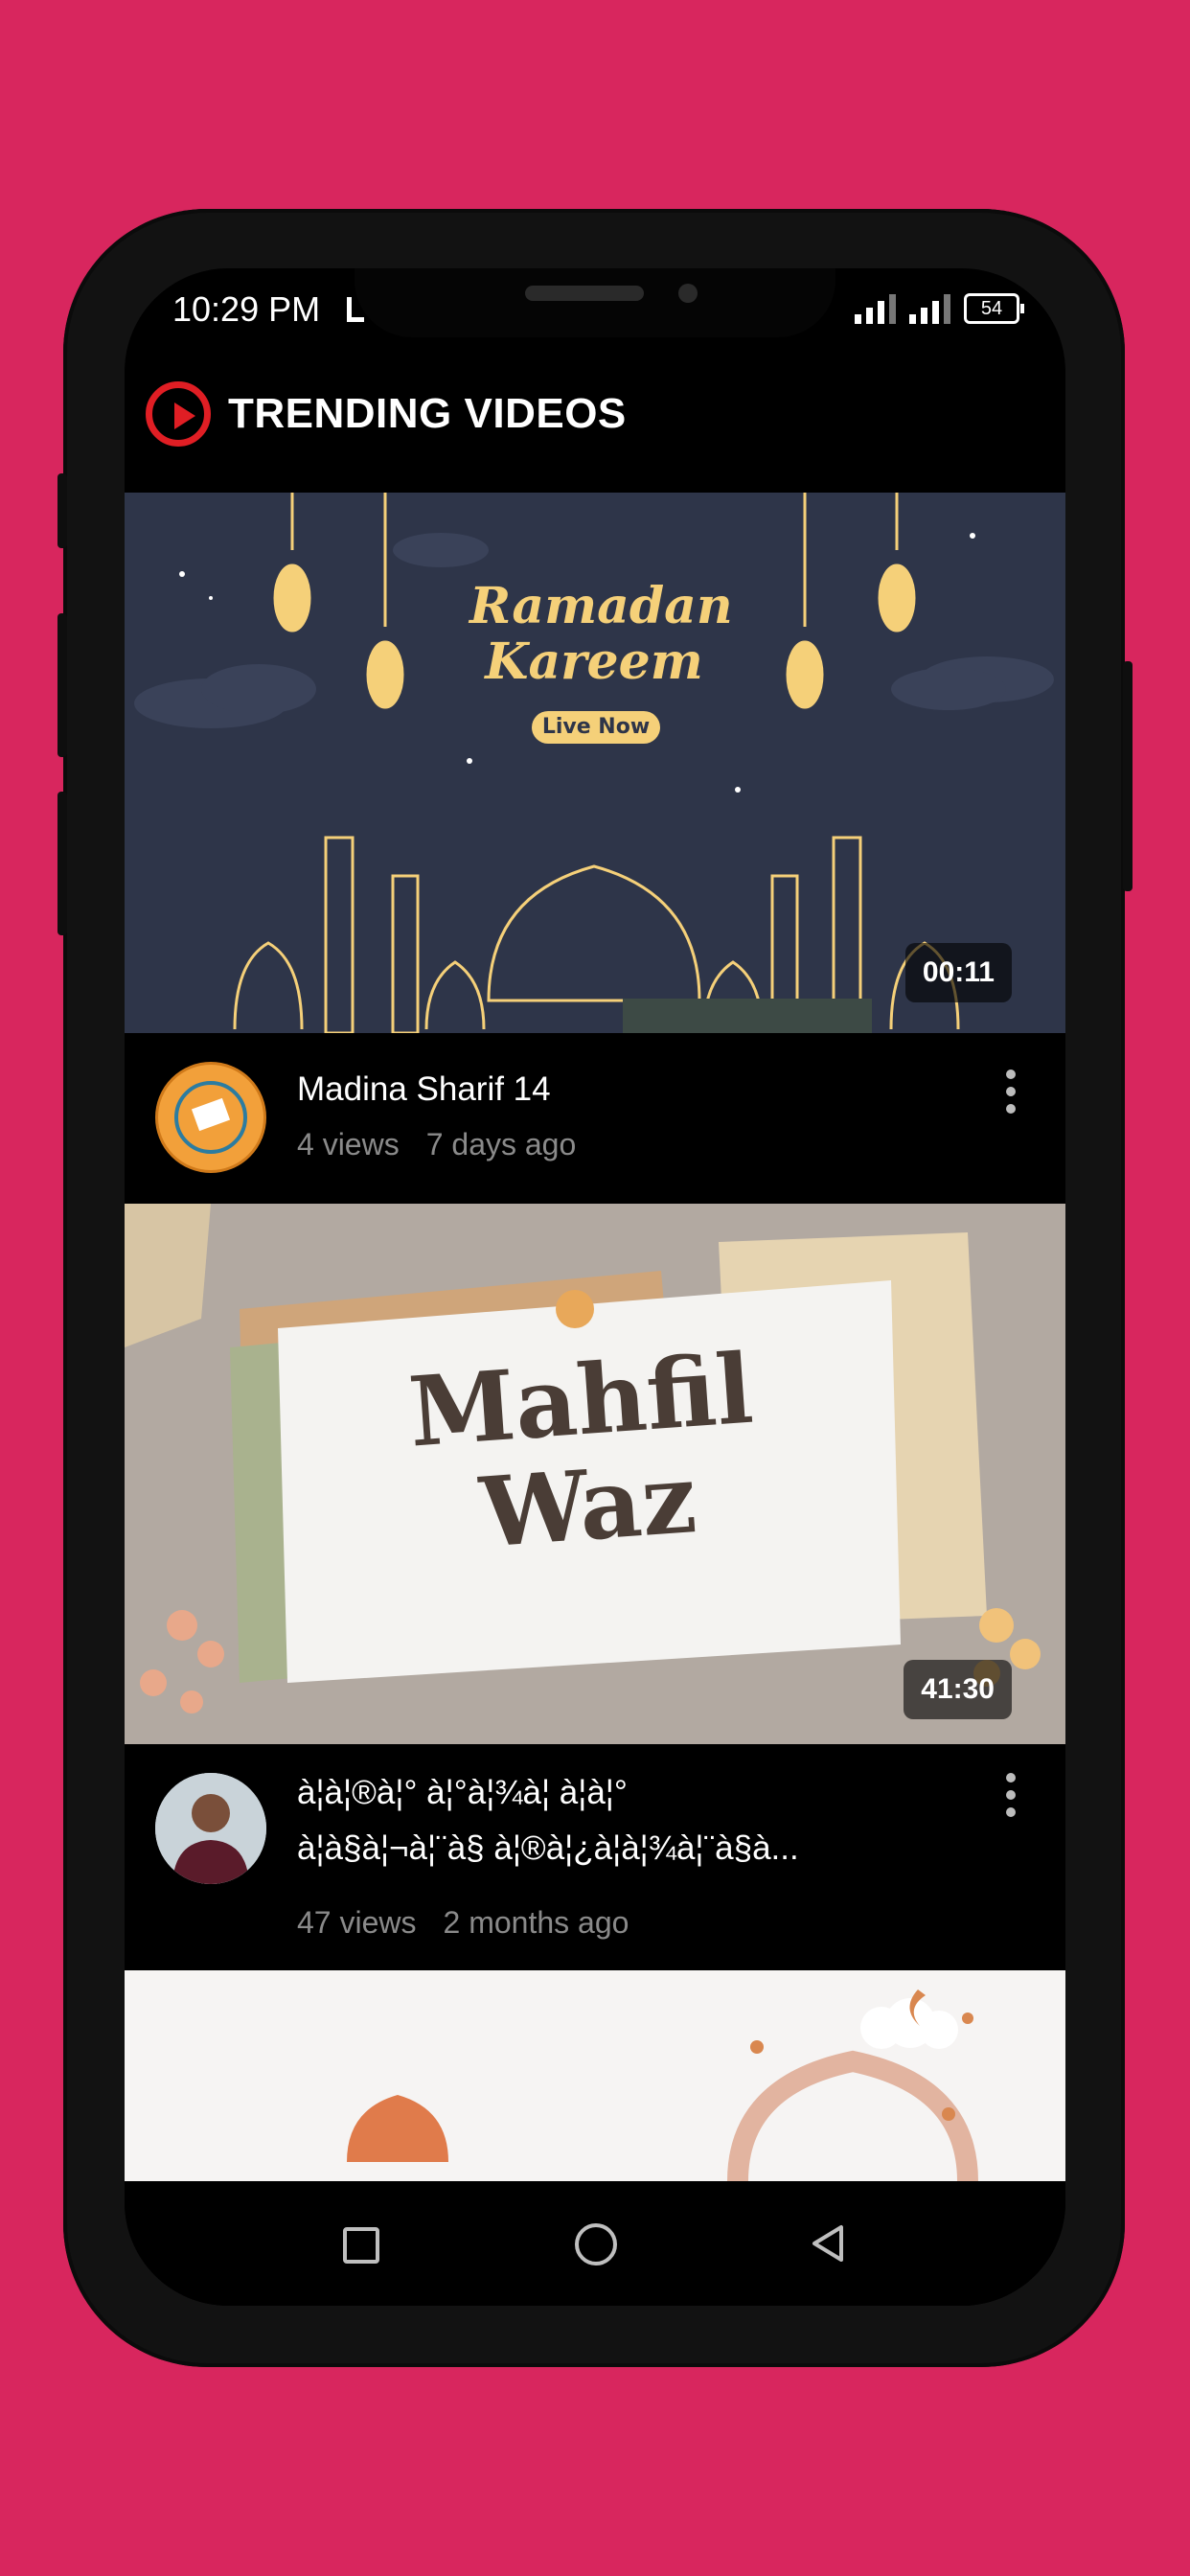 This screenshot has height=2576, width=1190. I want to click on power-button, so click(1128, 776).